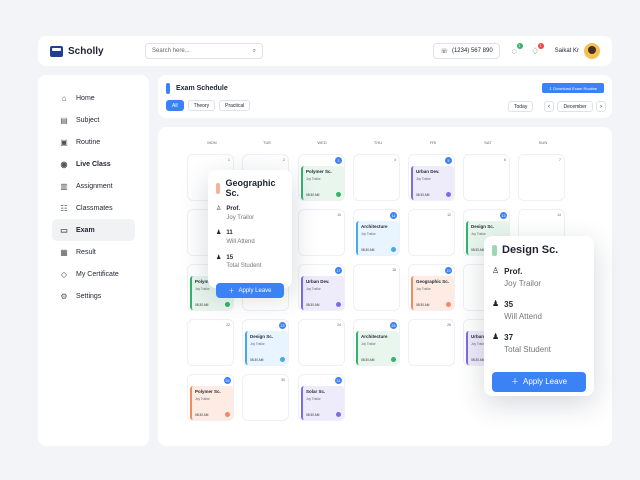 The image size is (640, 480). I want to click on brand-logo: Scholly, so click(97, 51).